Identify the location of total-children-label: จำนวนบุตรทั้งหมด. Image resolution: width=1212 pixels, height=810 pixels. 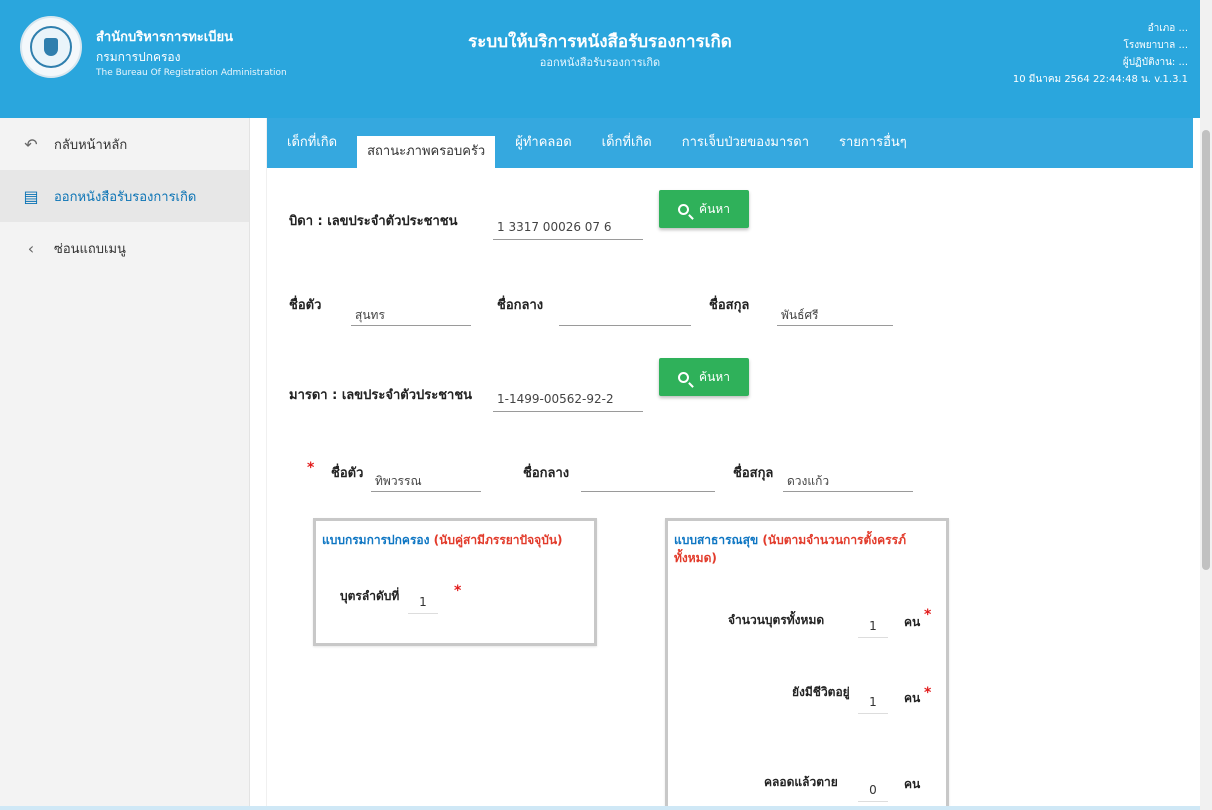
(776, 620).